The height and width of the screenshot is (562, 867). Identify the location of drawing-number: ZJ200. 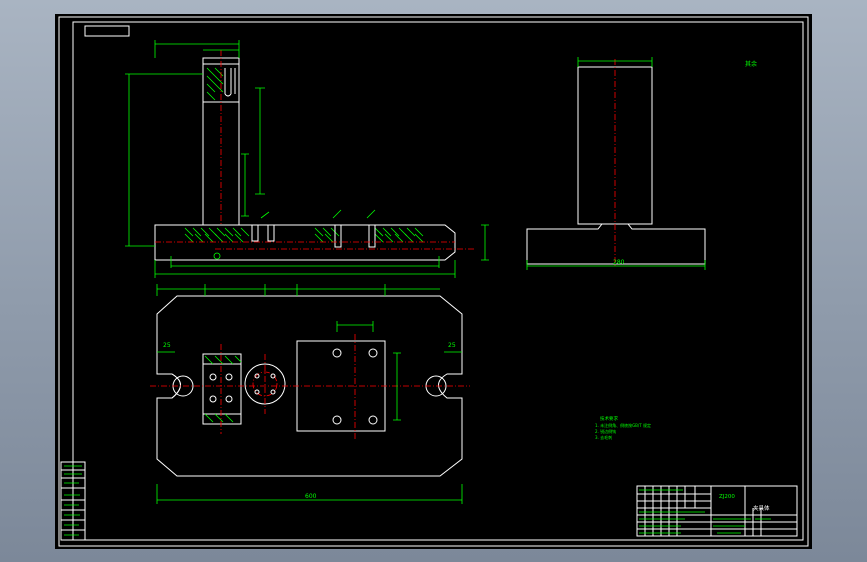
(727, 497).